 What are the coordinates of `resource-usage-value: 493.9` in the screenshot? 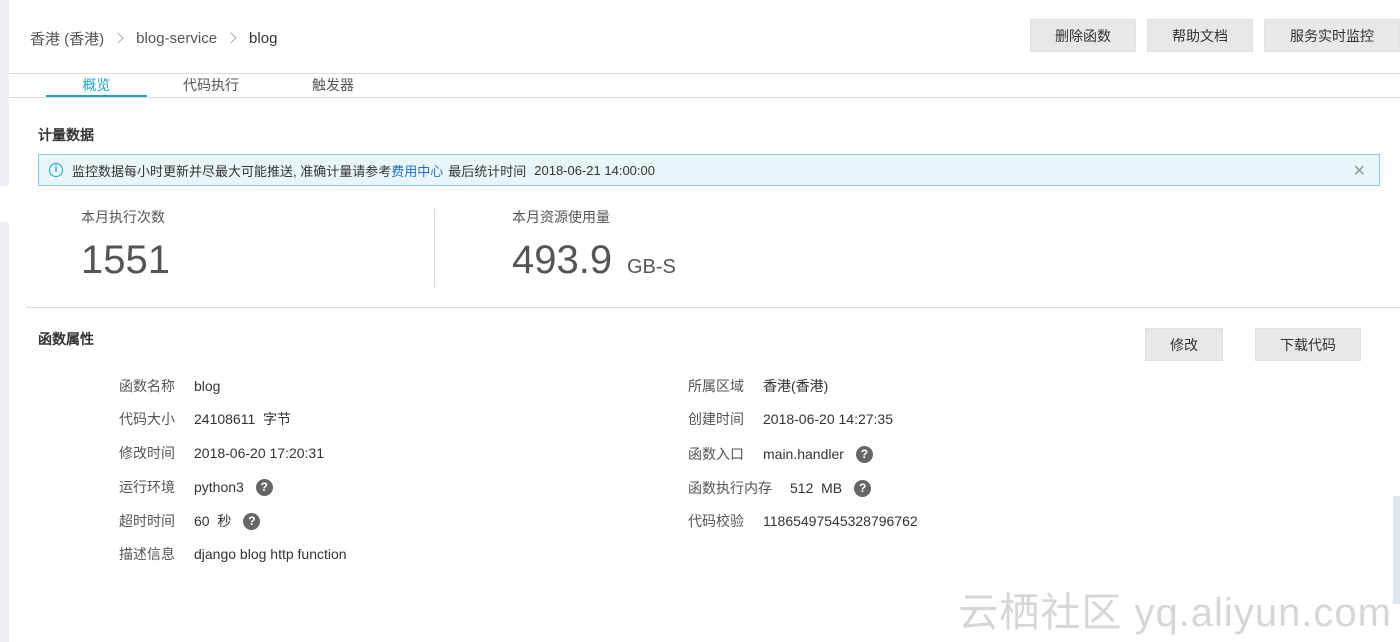 It's located at (562, 260).